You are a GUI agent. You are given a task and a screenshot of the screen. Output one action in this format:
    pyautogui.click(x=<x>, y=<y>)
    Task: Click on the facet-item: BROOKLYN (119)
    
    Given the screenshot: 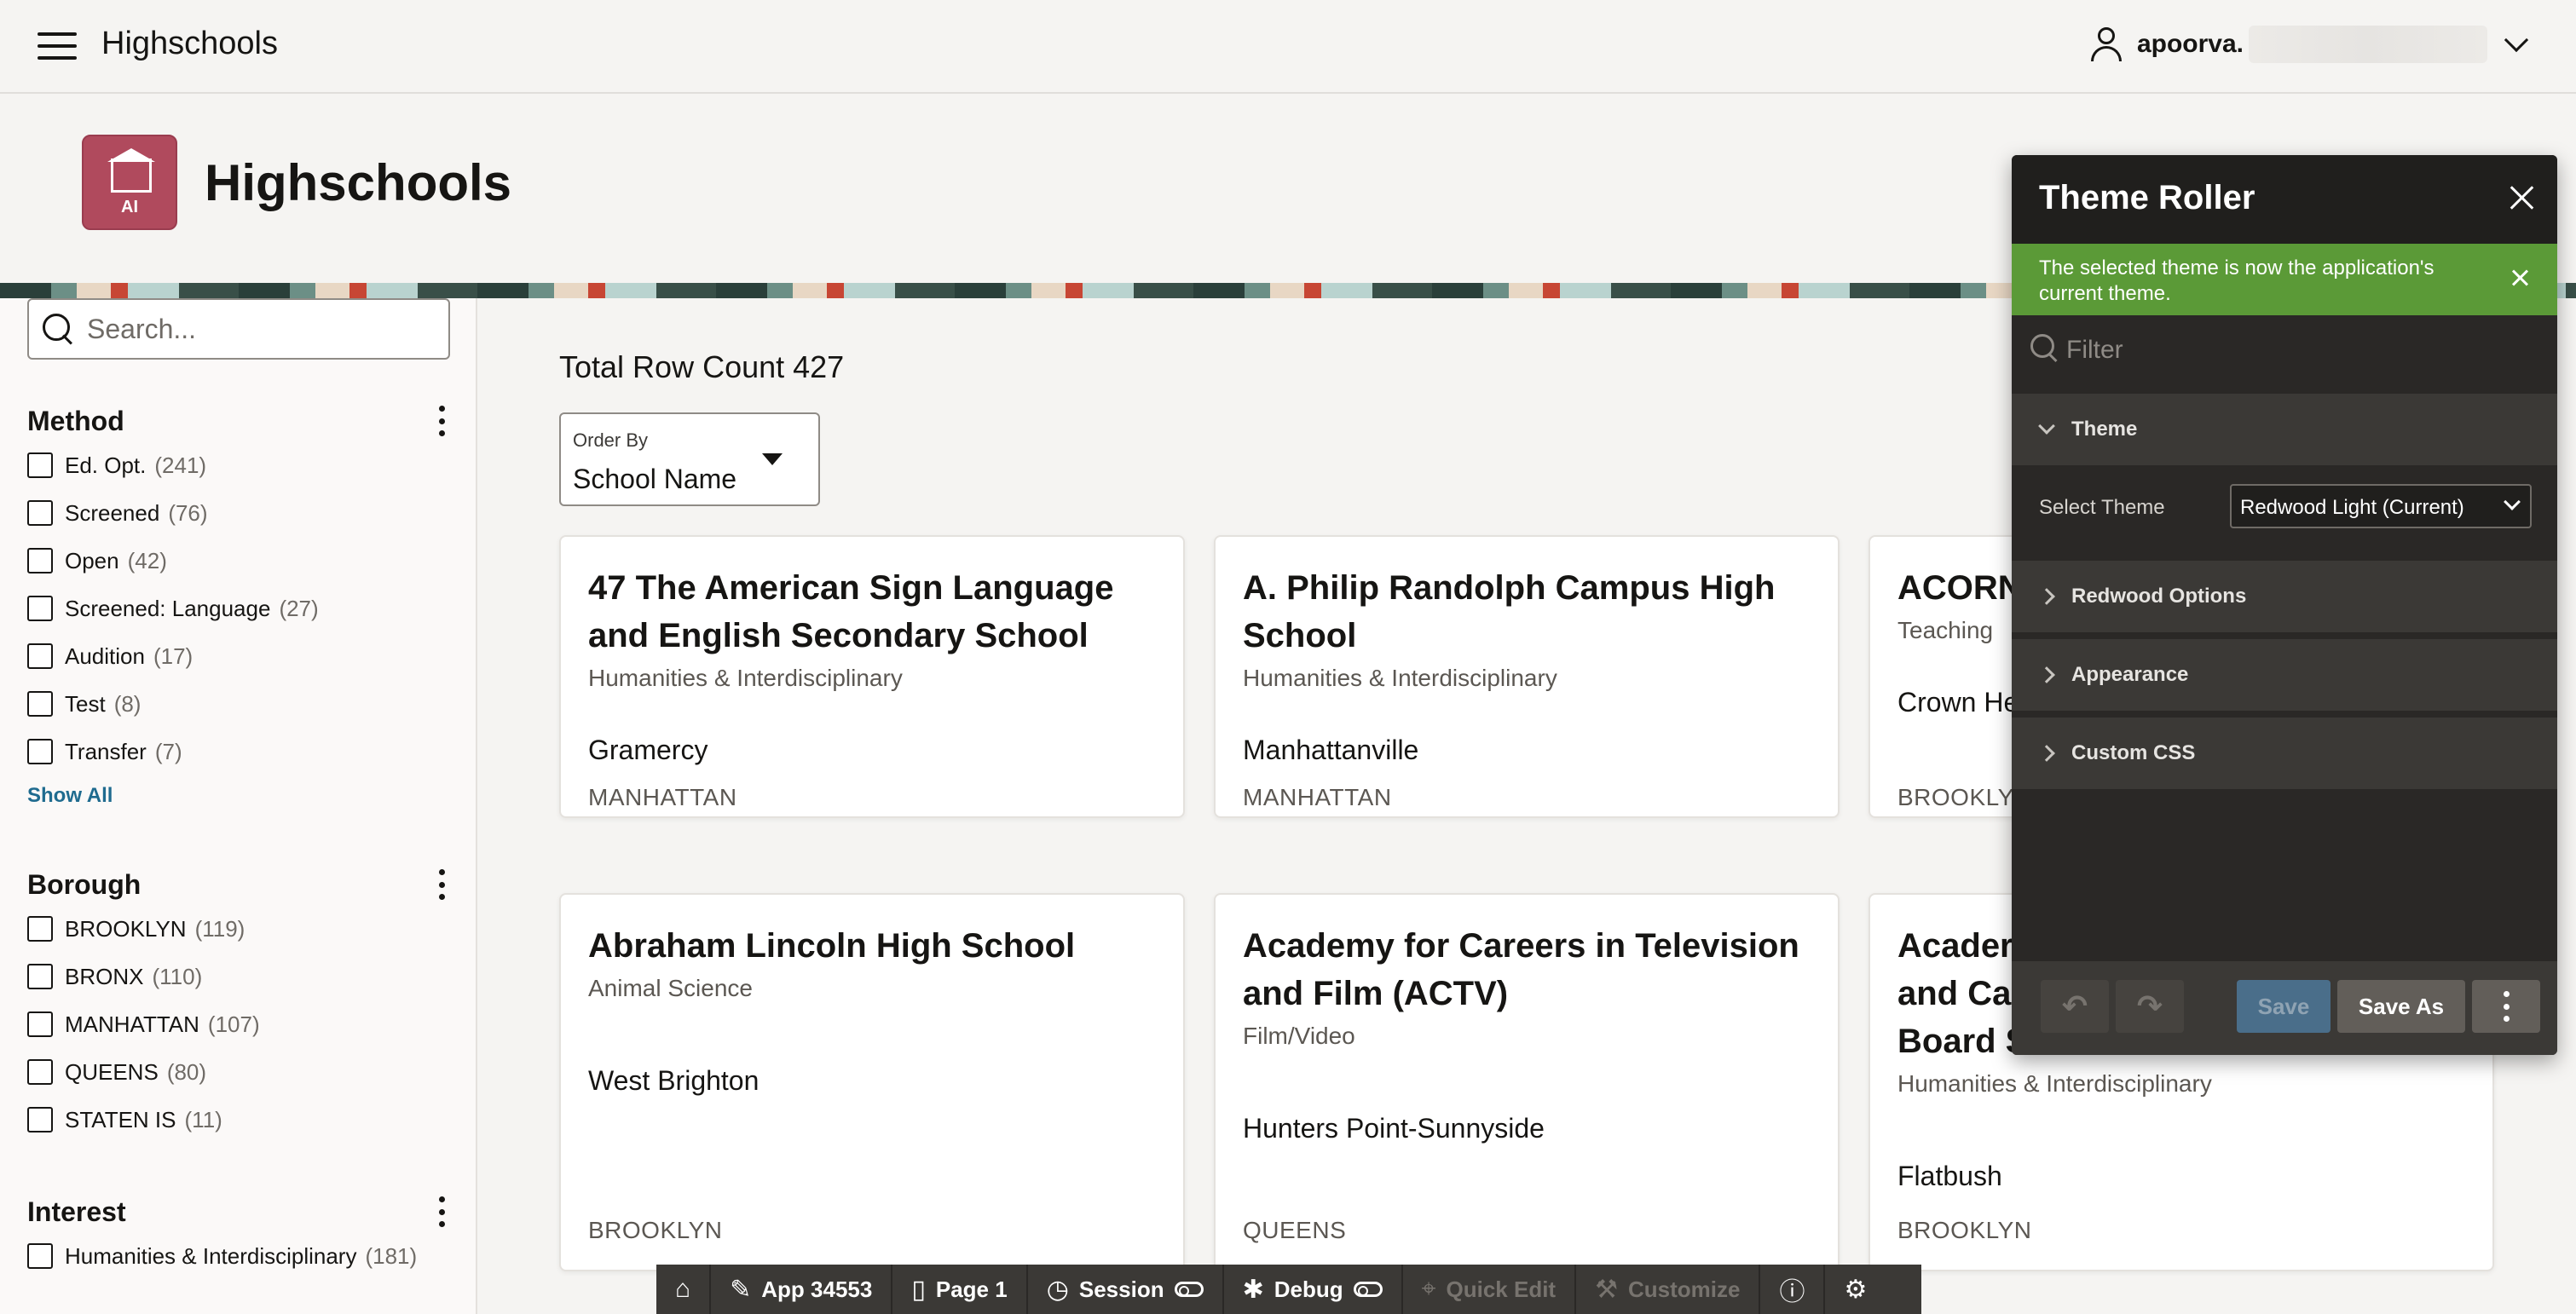 What is the action you would take?
    pyautogui.click(x=238, y=929)
    